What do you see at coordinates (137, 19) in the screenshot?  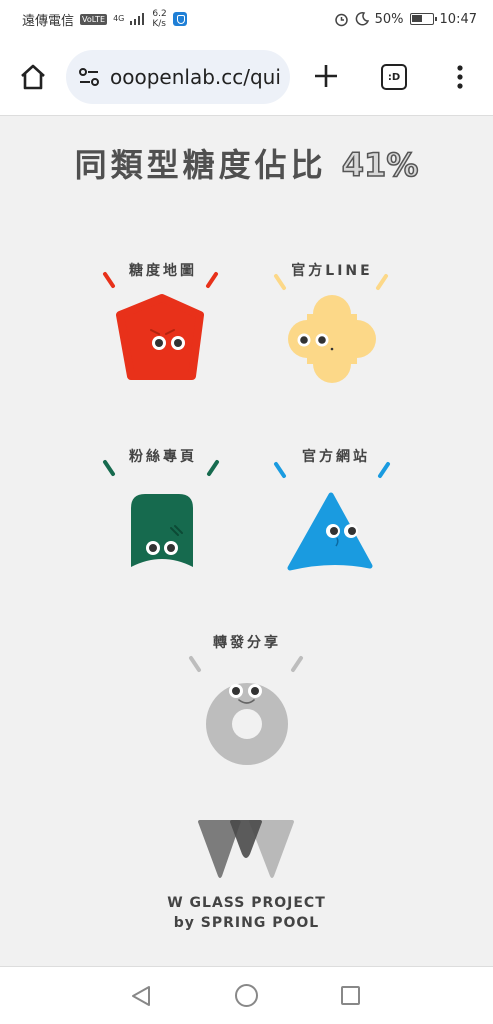 I see `signal-icon` at bounding box center [137, 19].